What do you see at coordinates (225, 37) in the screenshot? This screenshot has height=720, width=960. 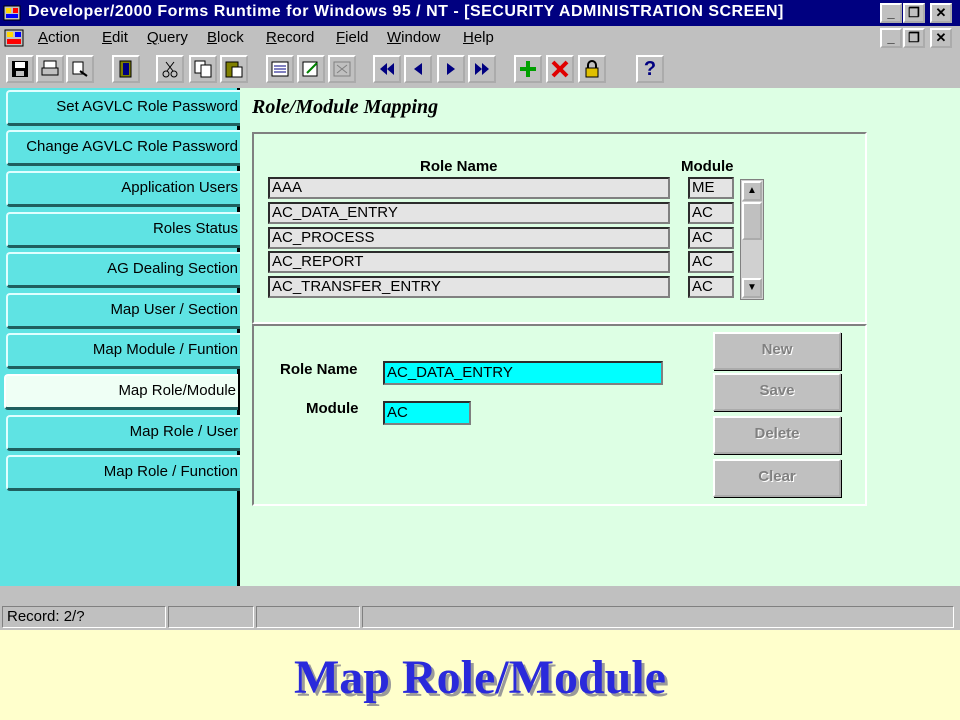 I see `menu-block: Block` at bounding box center [225, 37].